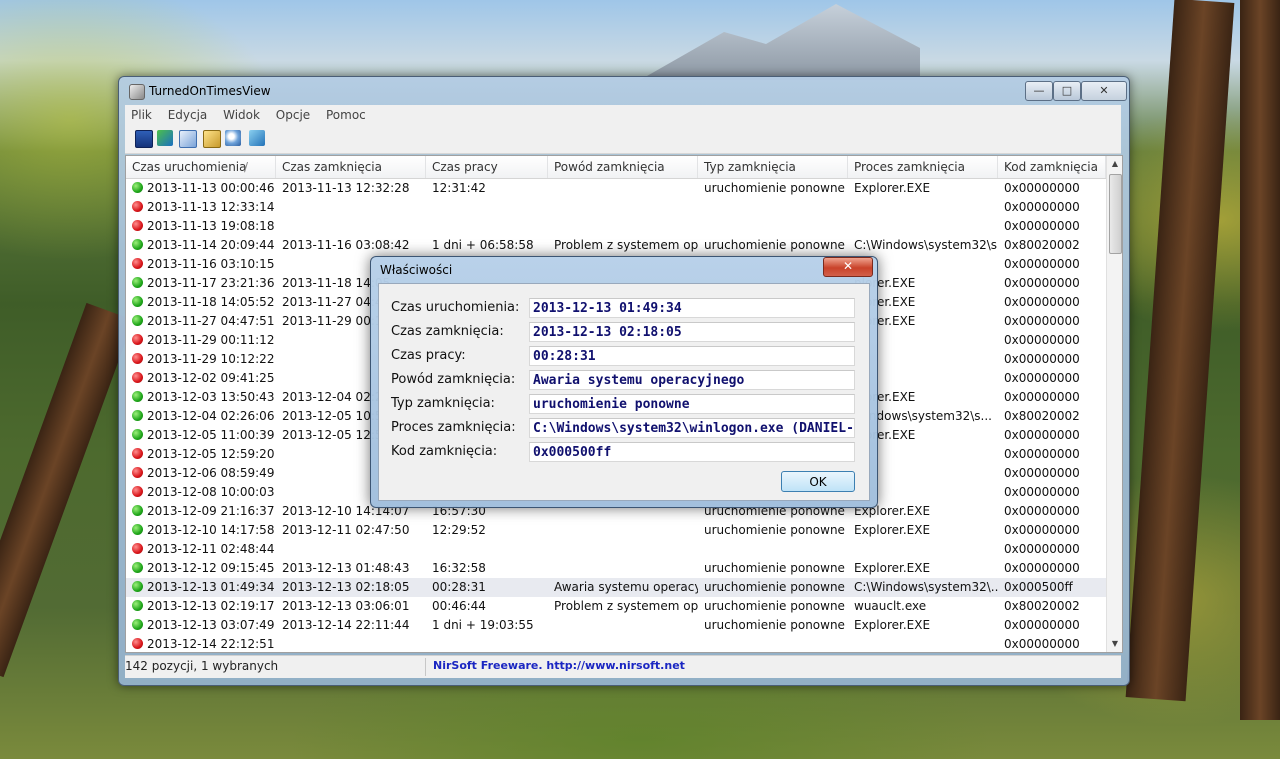 Image resolution: width=1280 pixels, height=759 pixels. What do you see at coordinates (692, 380) in the screenshot?
I see `field-value: Awaria systemu operacyjnego` at bounding box center [692, 380].